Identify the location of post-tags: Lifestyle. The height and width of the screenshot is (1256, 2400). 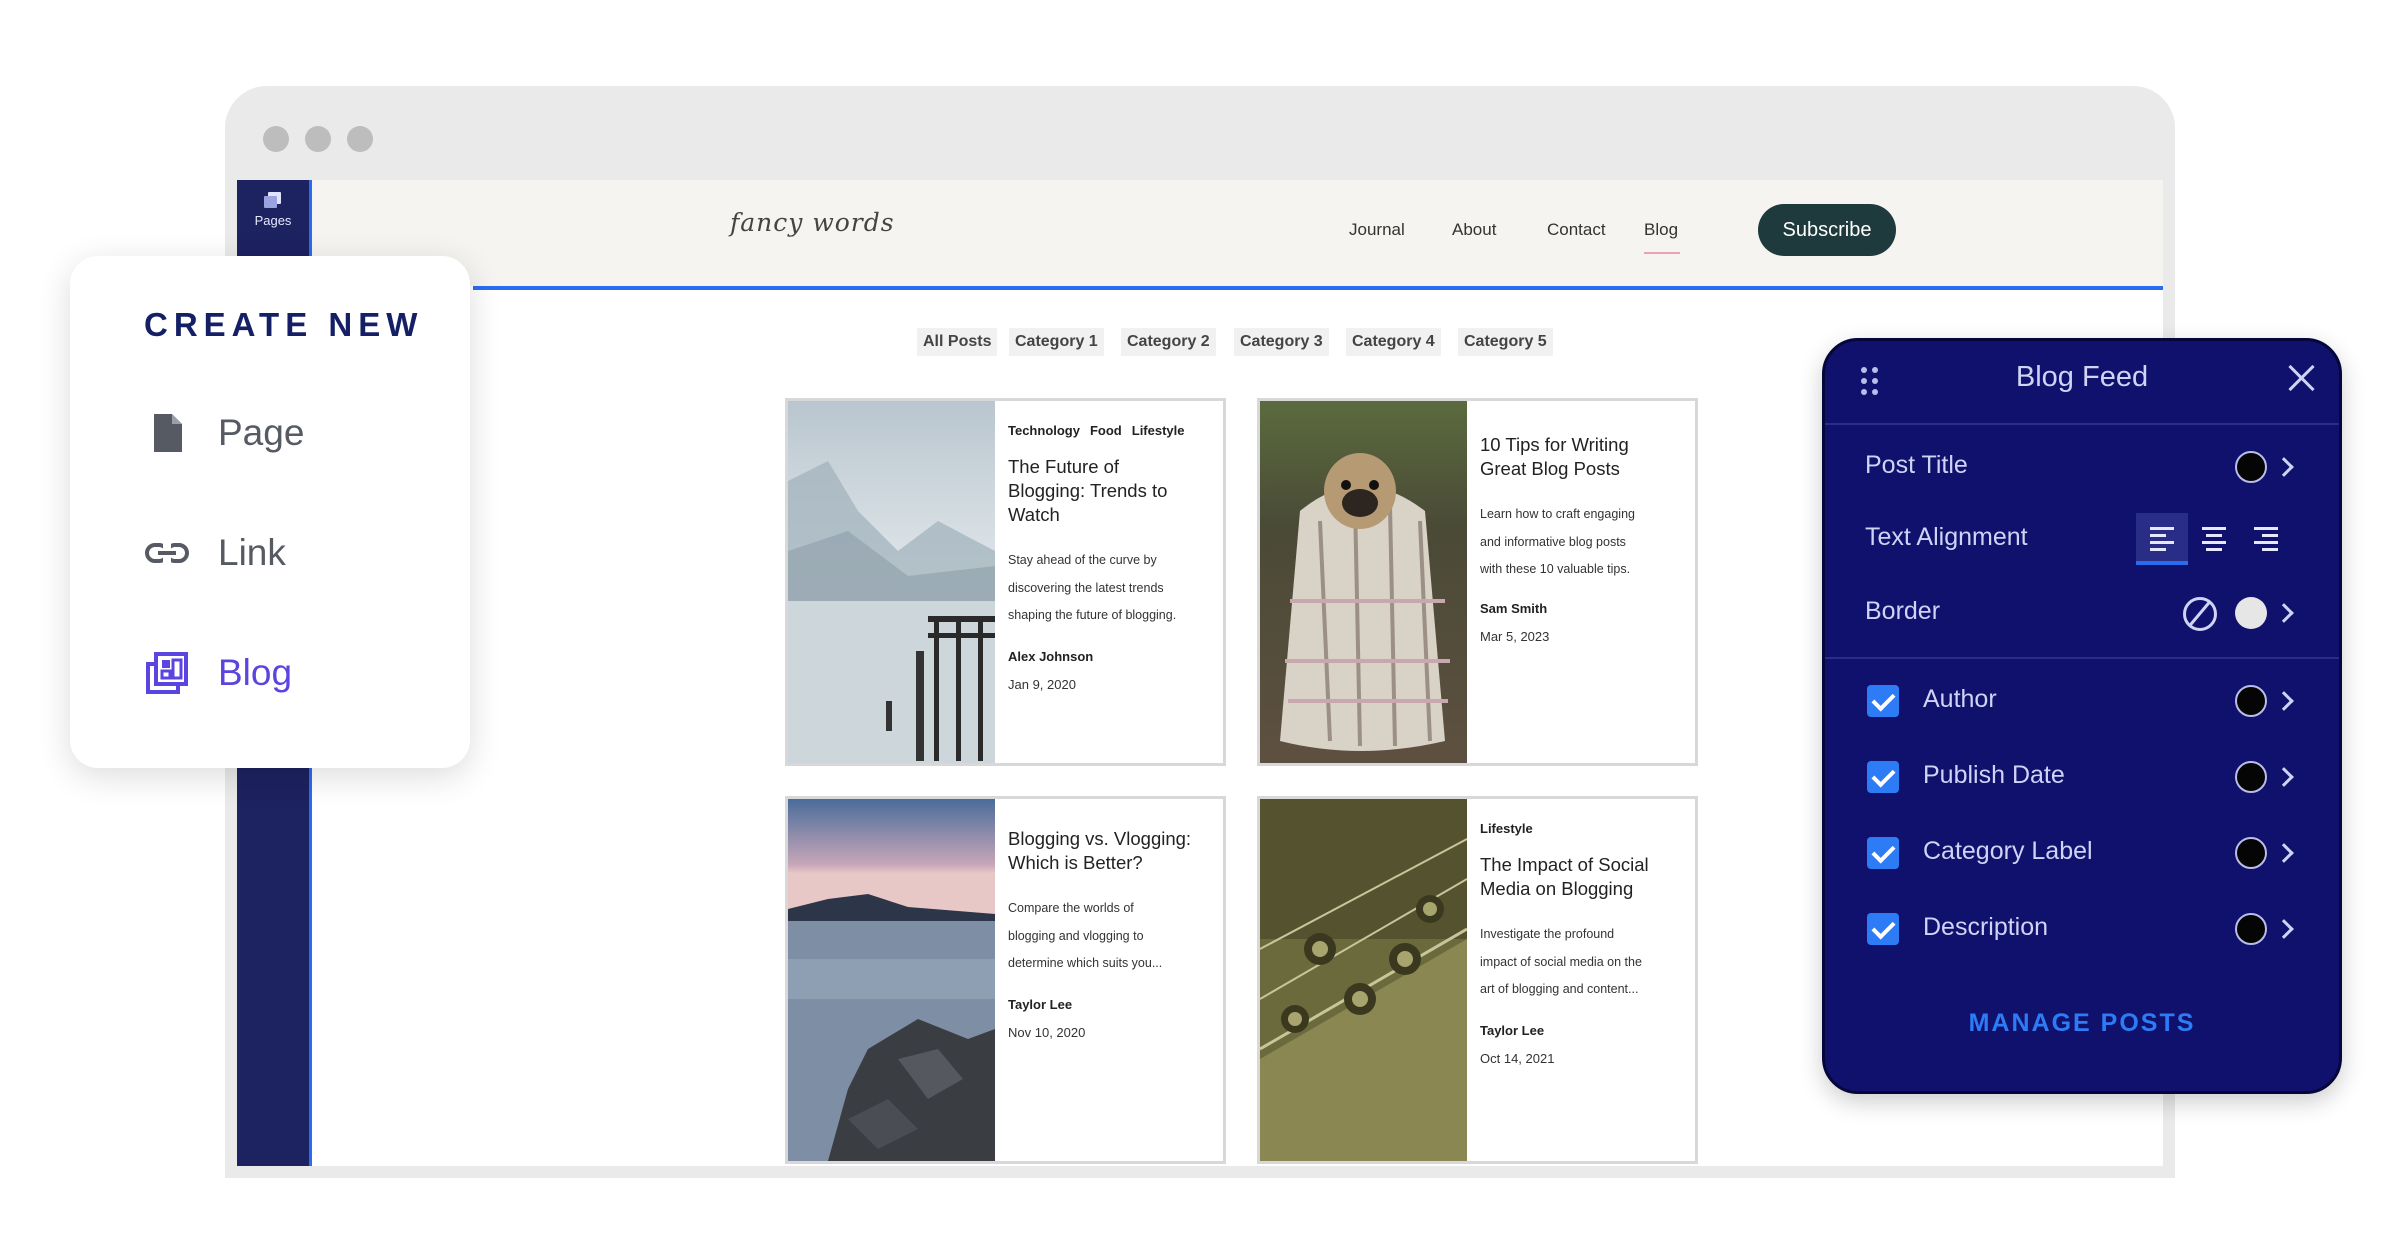
(1511, 828).